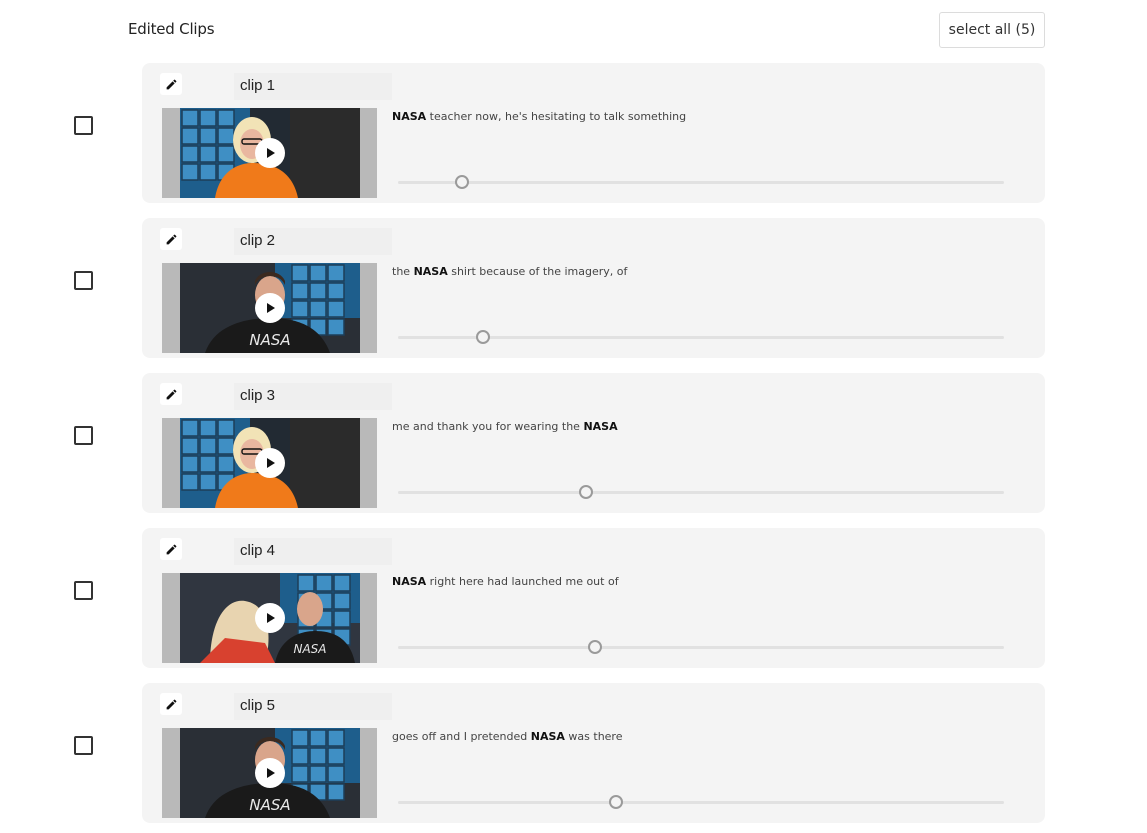  What do you see at coordinates (992, 30) in the screenshot?
I see `select-all-button: select all (5)` at bounding box center [992, 30].